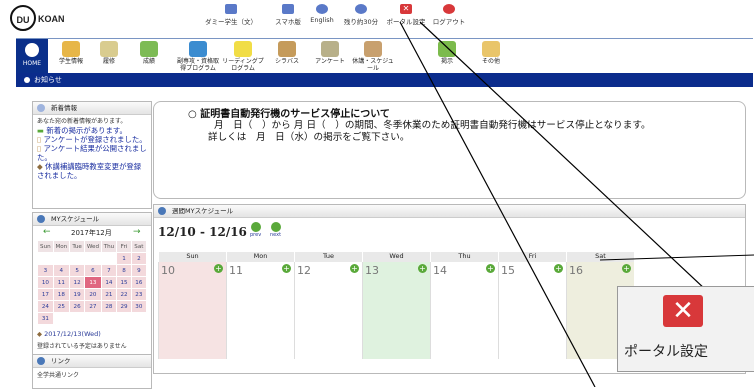 This screenshot has height=389, width=754. What do you see at coordinates (676, 257) in the screenshot?
I see `callout-line-top` at bounding box center [676, 257].